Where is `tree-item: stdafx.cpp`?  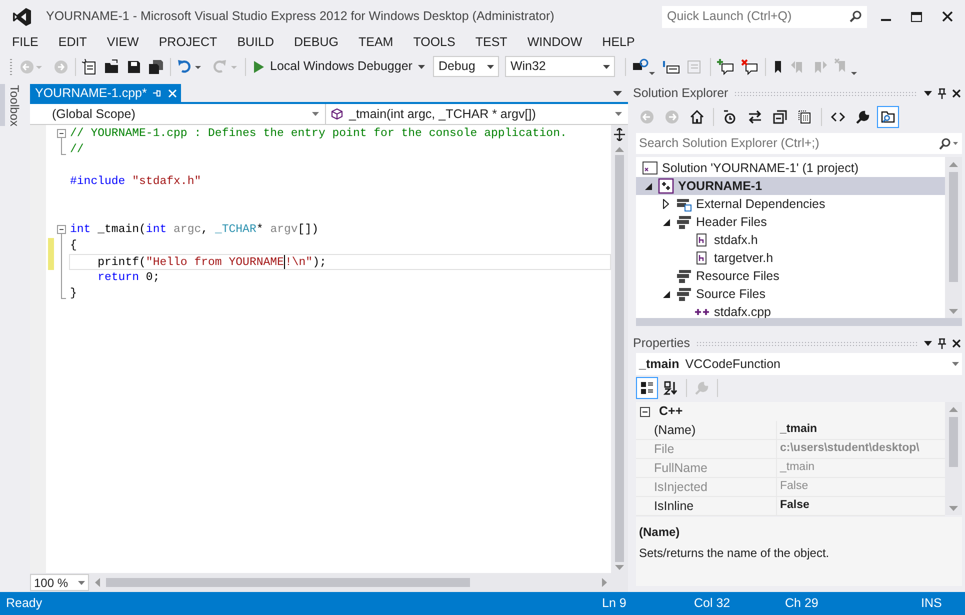
tree-item: stdafx.cpp is located at coordinates (703, 310).